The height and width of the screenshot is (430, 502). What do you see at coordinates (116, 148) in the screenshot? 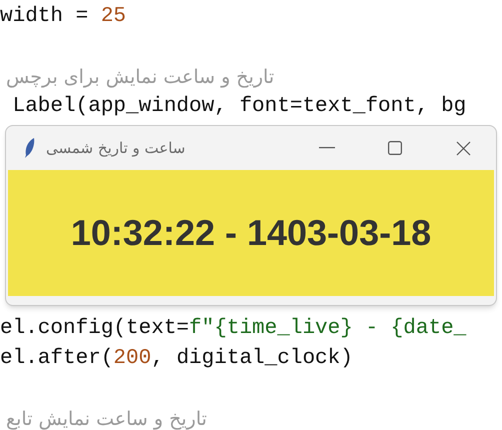
I see `window-title: ساعت و تاریخ شمسی` at bounding box center [116, 148].